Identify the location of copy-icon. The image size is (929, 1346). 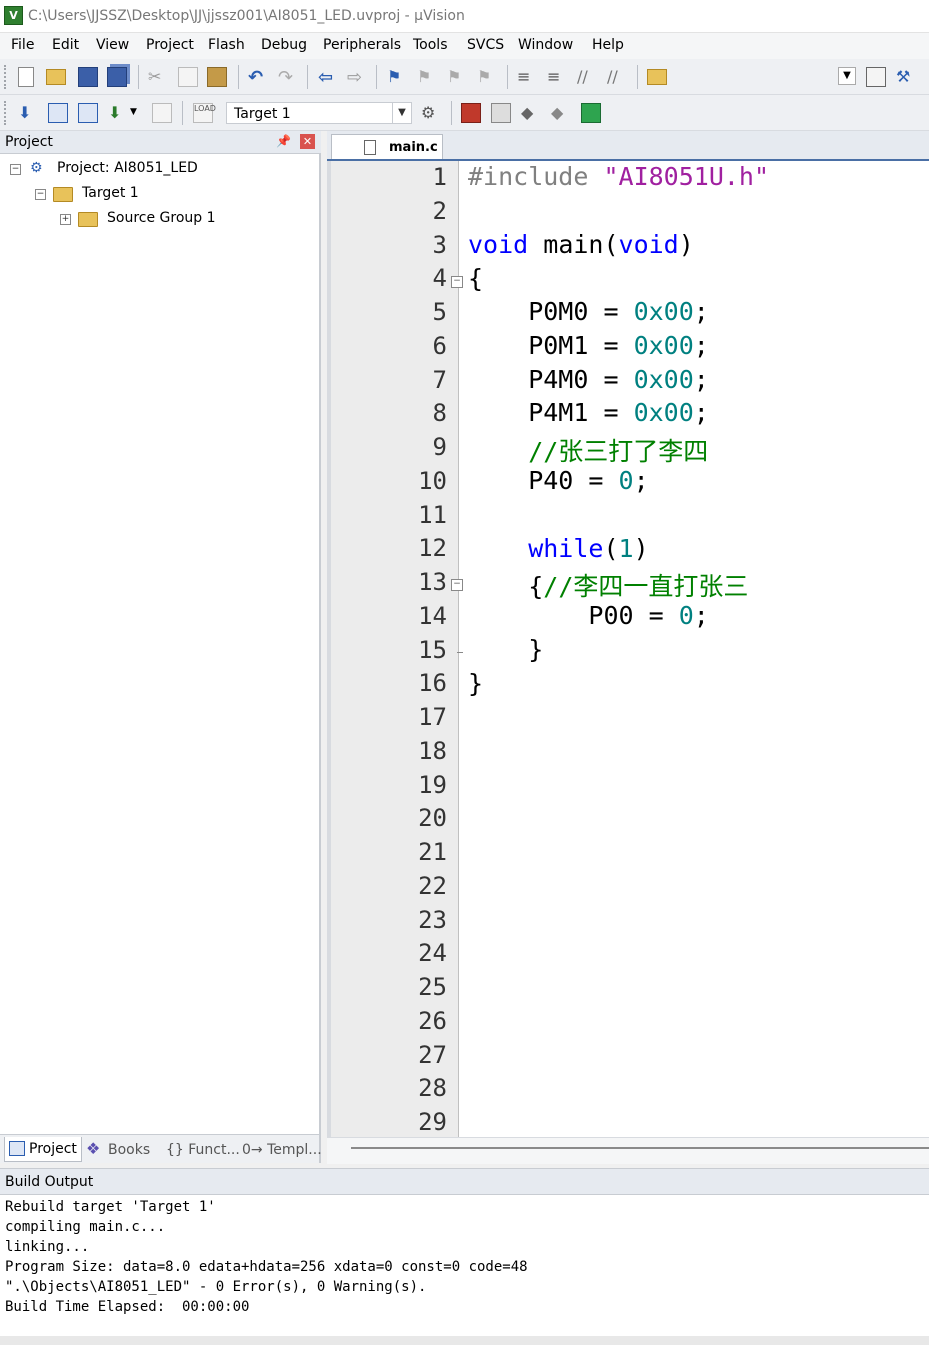
(188, 77).